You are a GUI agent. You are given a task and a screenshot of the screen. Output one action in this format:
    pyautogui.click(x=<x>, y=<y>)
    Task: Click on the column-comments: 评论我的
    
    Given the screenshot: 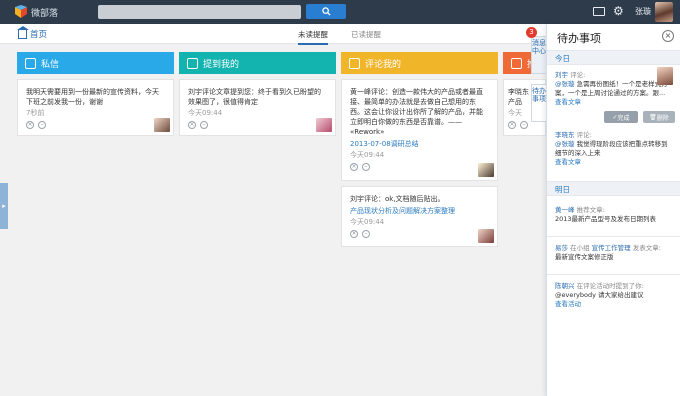 What is the action you would take?
    pyautogui.click(x=419, y=63)
    